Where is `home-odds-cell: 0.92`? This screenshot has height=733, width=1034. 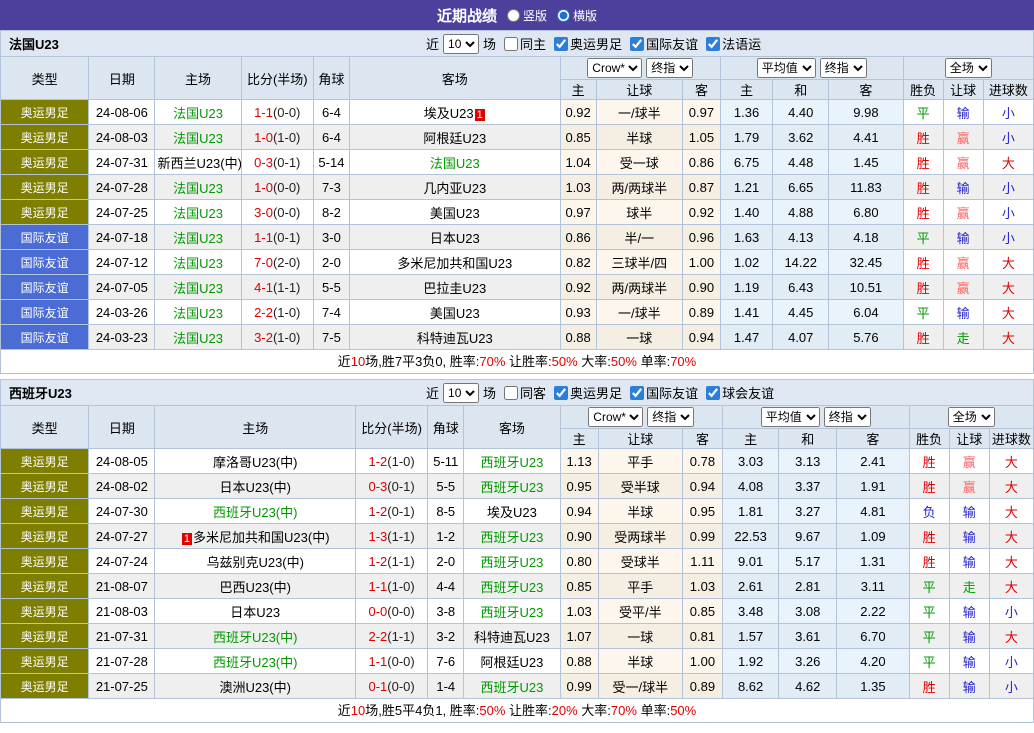 home-odds-cell: 0.92 is located at coordinates (578, 287).